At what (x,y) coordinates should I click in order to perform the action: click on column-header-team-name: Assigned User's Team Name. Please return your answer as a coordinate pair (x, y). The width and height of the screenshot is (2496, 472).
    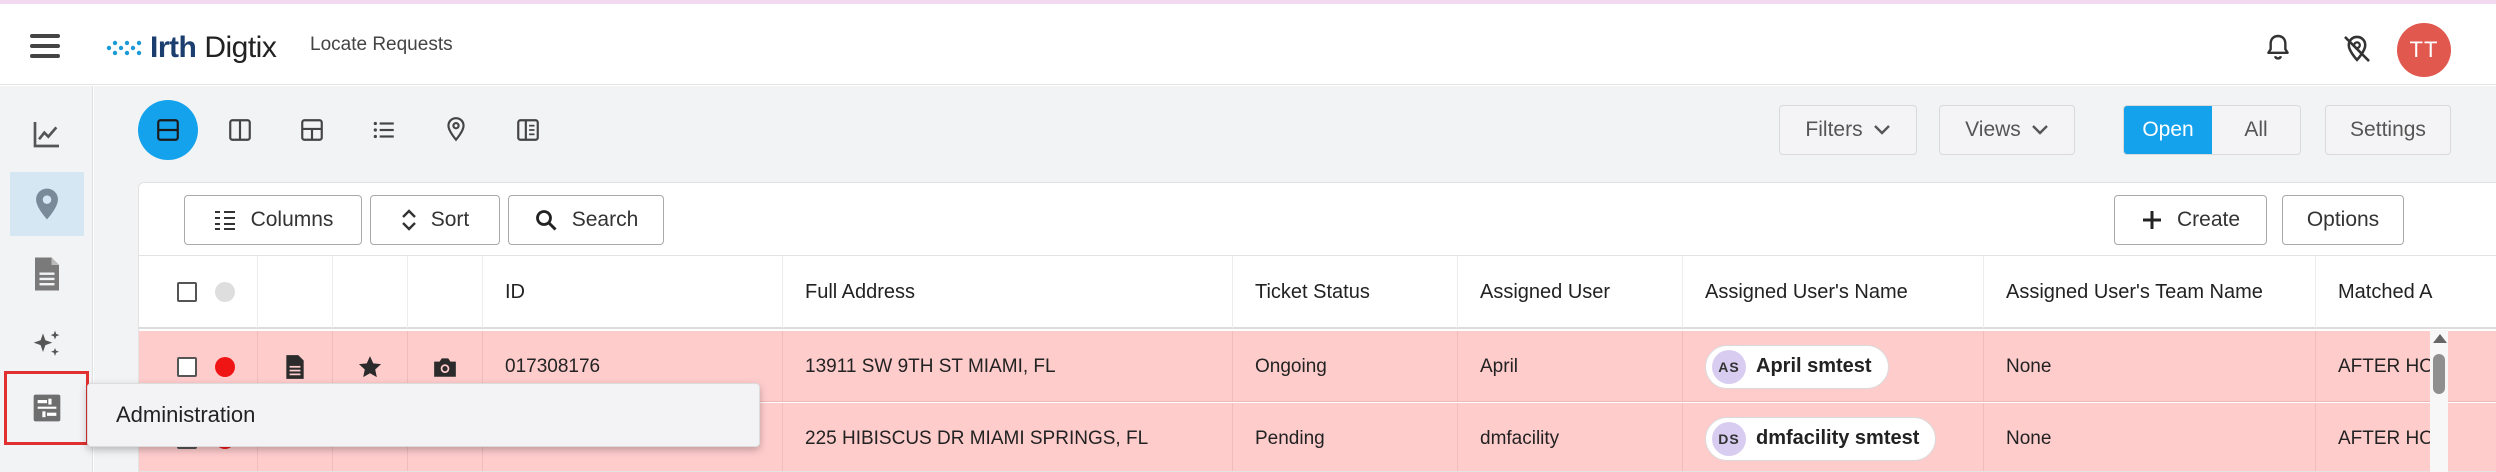
    Looking at the image, I should click on (2150, 292).